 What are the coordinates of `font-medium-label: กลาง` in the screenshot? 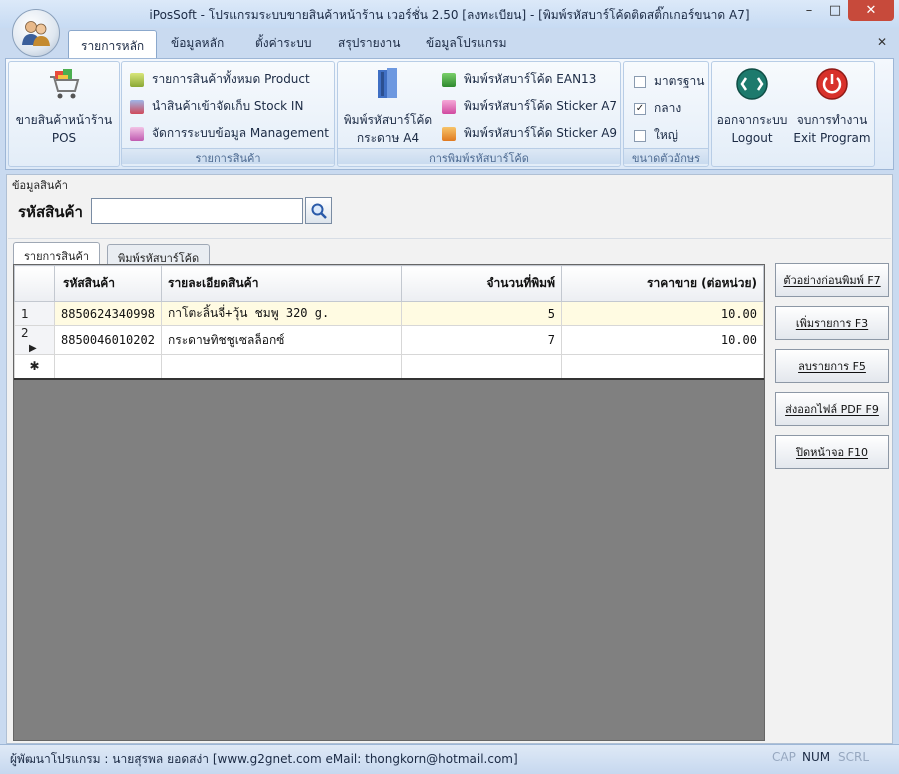 It's located at (668, 108).